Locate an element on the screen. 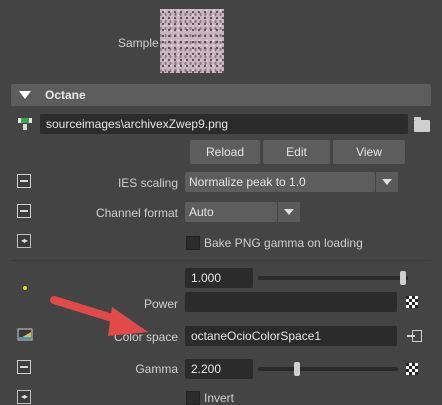 This screenshot has height=405, width=442. file-path-field: sourceimages\archivexZwep9.png is located at coordinates (224, 124).